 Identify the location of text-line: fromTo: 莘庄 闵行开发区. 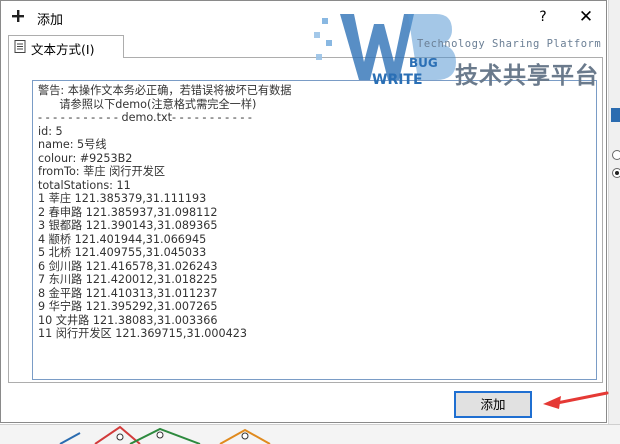
(102, 171).